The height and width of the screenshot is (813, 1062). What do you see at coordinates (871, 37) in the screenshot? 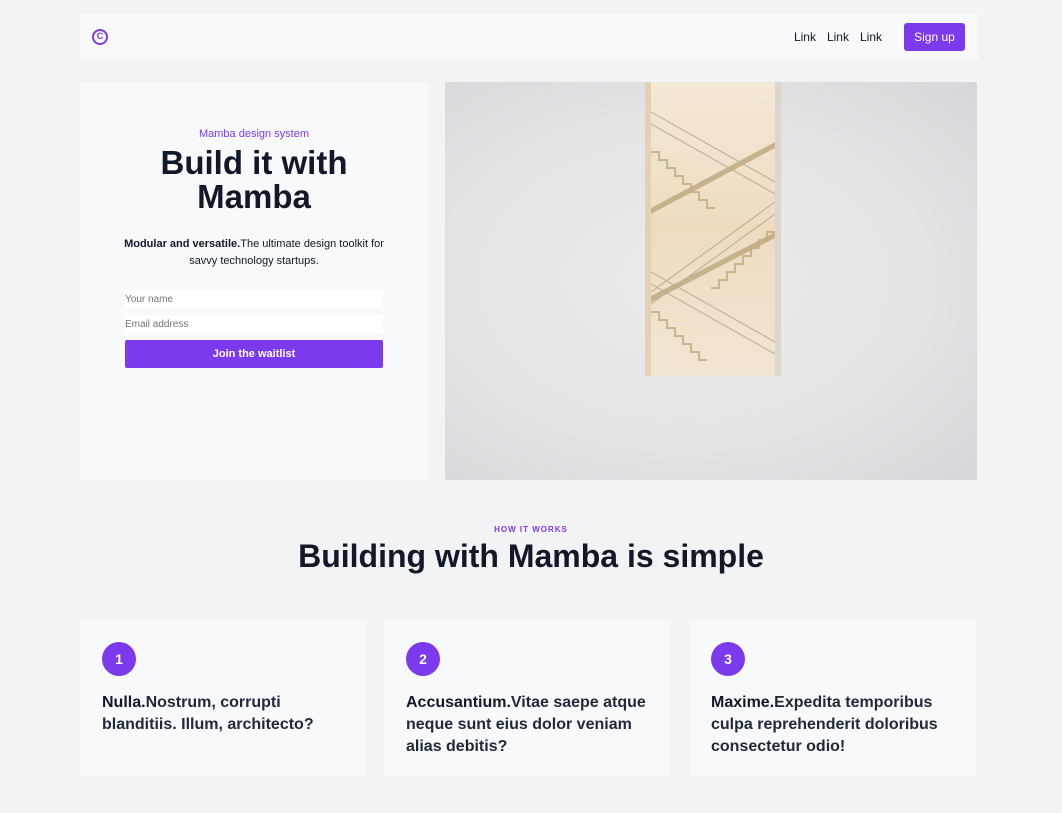
I see `nav-link-3: Link` at bounding box center [871, 37].